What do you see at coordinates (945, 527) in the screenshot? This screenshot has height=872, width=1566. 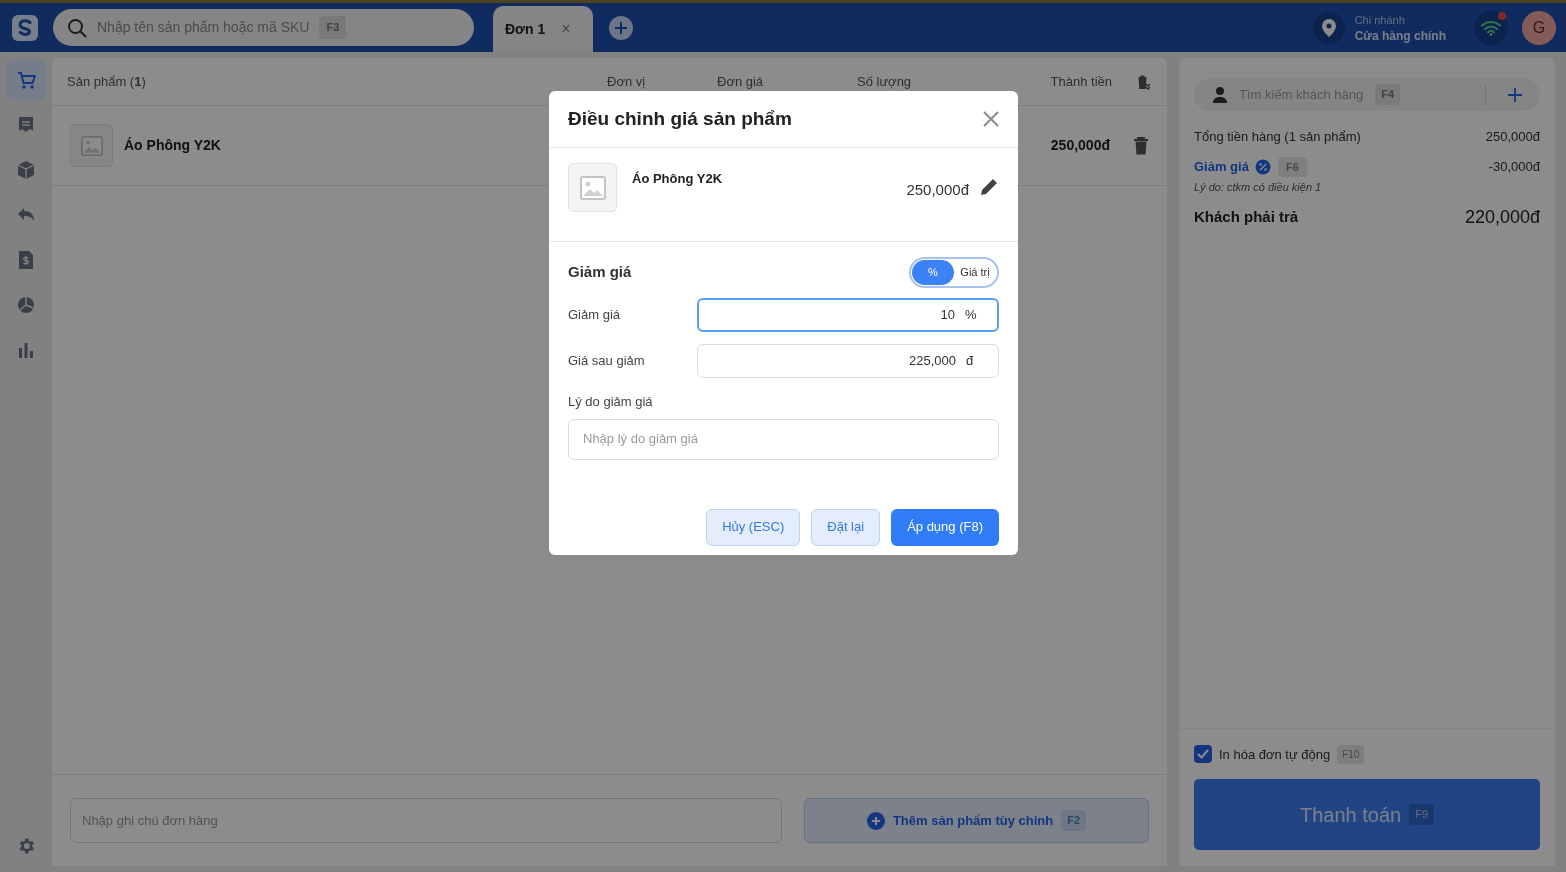 I see `apply-button: Áp dụng (F8)` at bounding box center [945, 527].